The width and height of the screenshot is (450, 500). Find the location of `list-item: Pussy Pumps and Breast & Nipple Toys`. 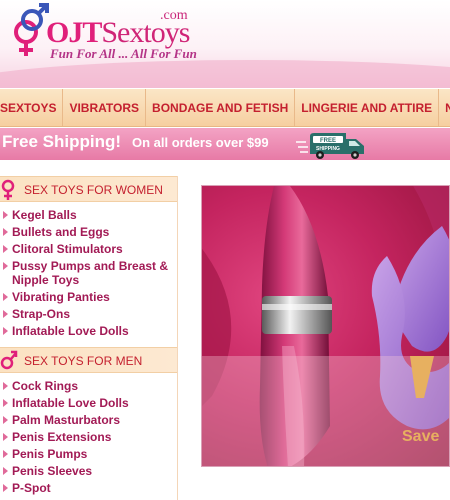

list-item: Pussy Pumps and Breast & Nipple Toys is located at coordinates (88, 273).